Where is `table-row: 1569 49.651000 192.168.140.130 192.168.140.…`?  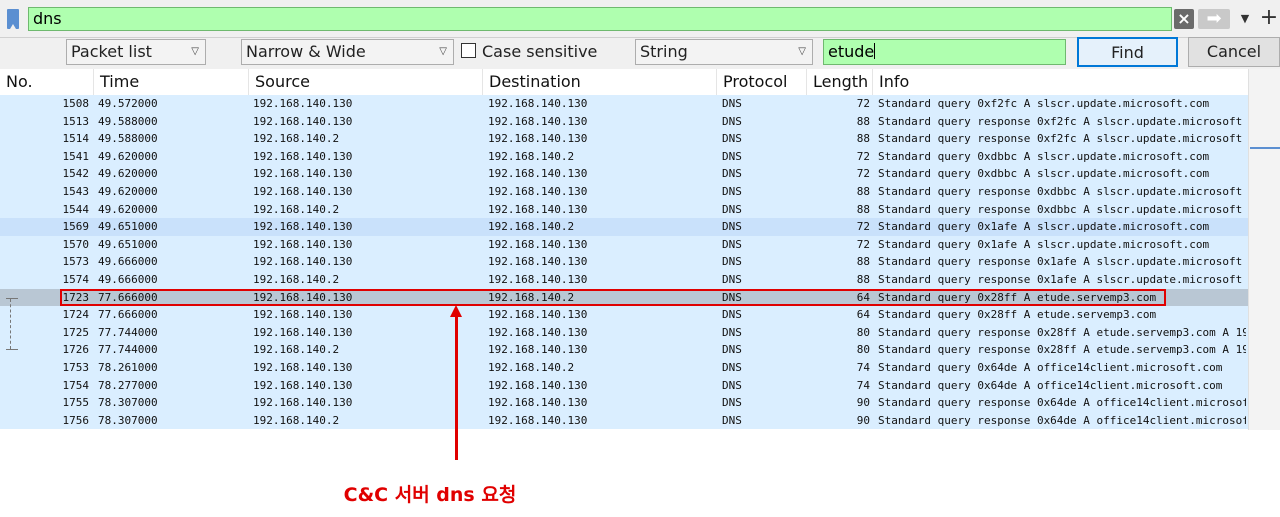
table-row: 1569 49.651000 192.168.140.130 192.168.140.… is located at coordinates (624, 227).